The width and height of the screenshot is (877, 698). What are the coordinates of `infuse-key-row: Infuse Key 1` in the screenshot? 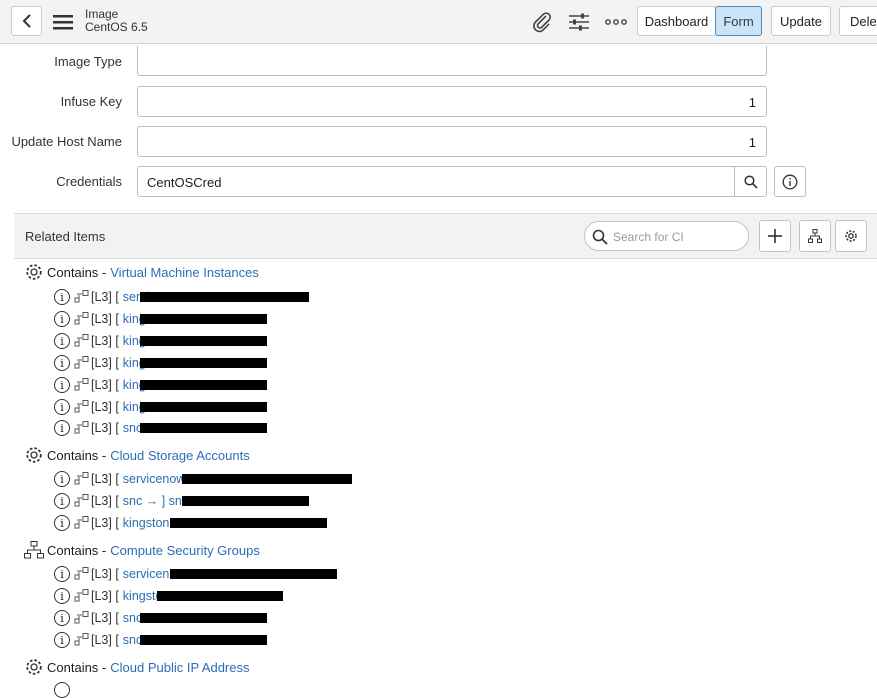 It's located at (438, 102).